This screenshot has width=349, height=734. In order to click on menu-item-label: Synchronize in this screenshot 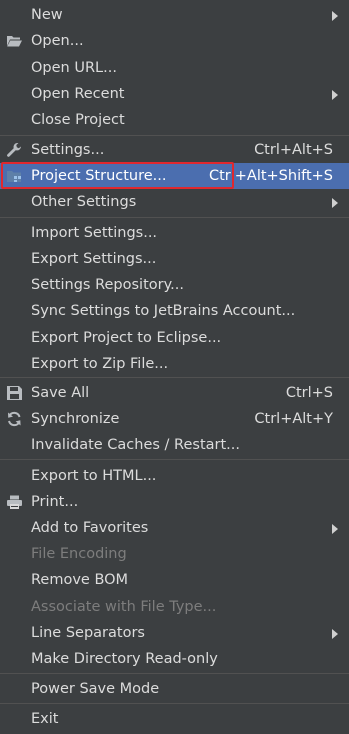, I will do `click(75, 419)`.